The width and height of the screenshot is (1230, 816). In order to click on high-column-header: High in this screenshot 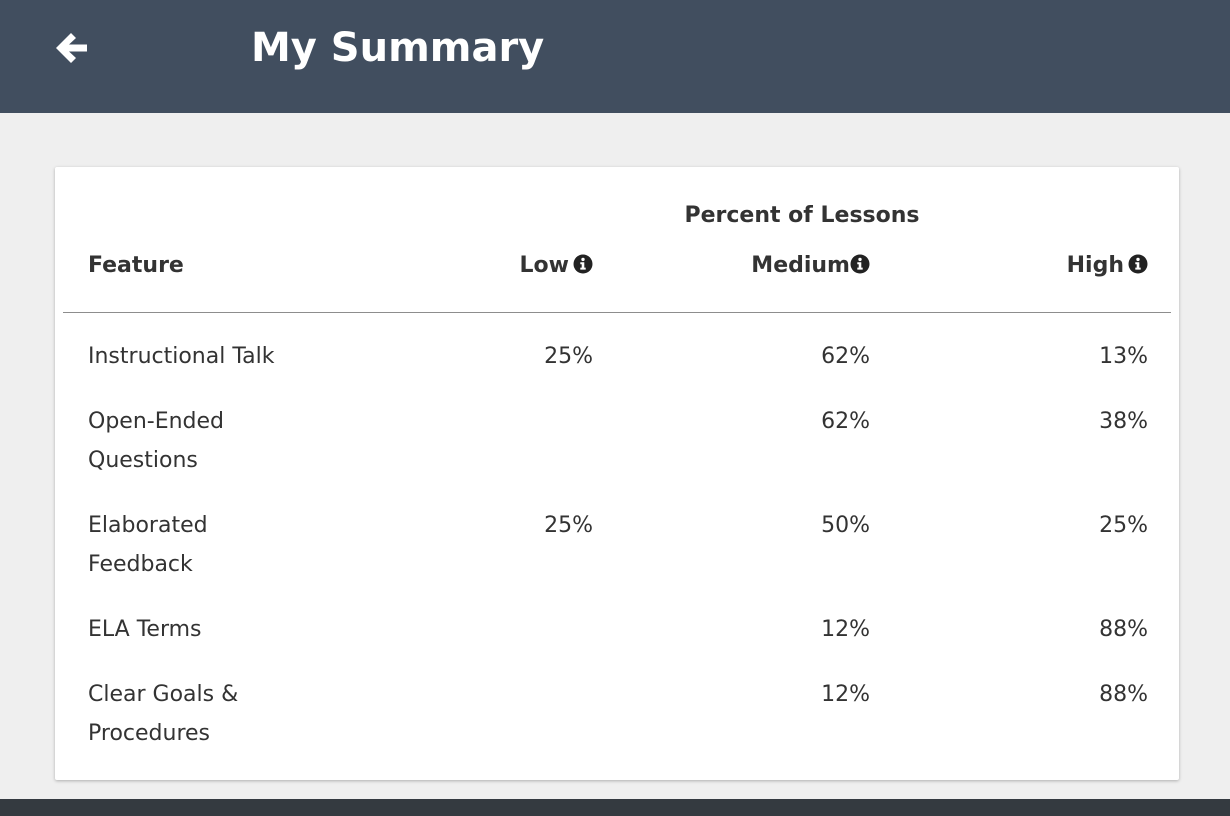, I will do `click(1107, 266)`.